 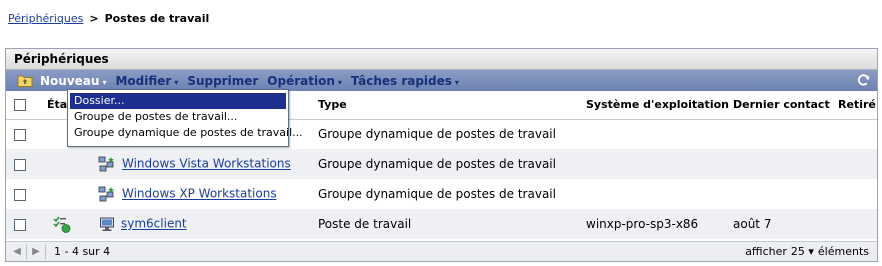 What do you see at coordinates (197, 224) in the screenshot?
I see `name-cell: sym6client` at bounding box center [197, 224].